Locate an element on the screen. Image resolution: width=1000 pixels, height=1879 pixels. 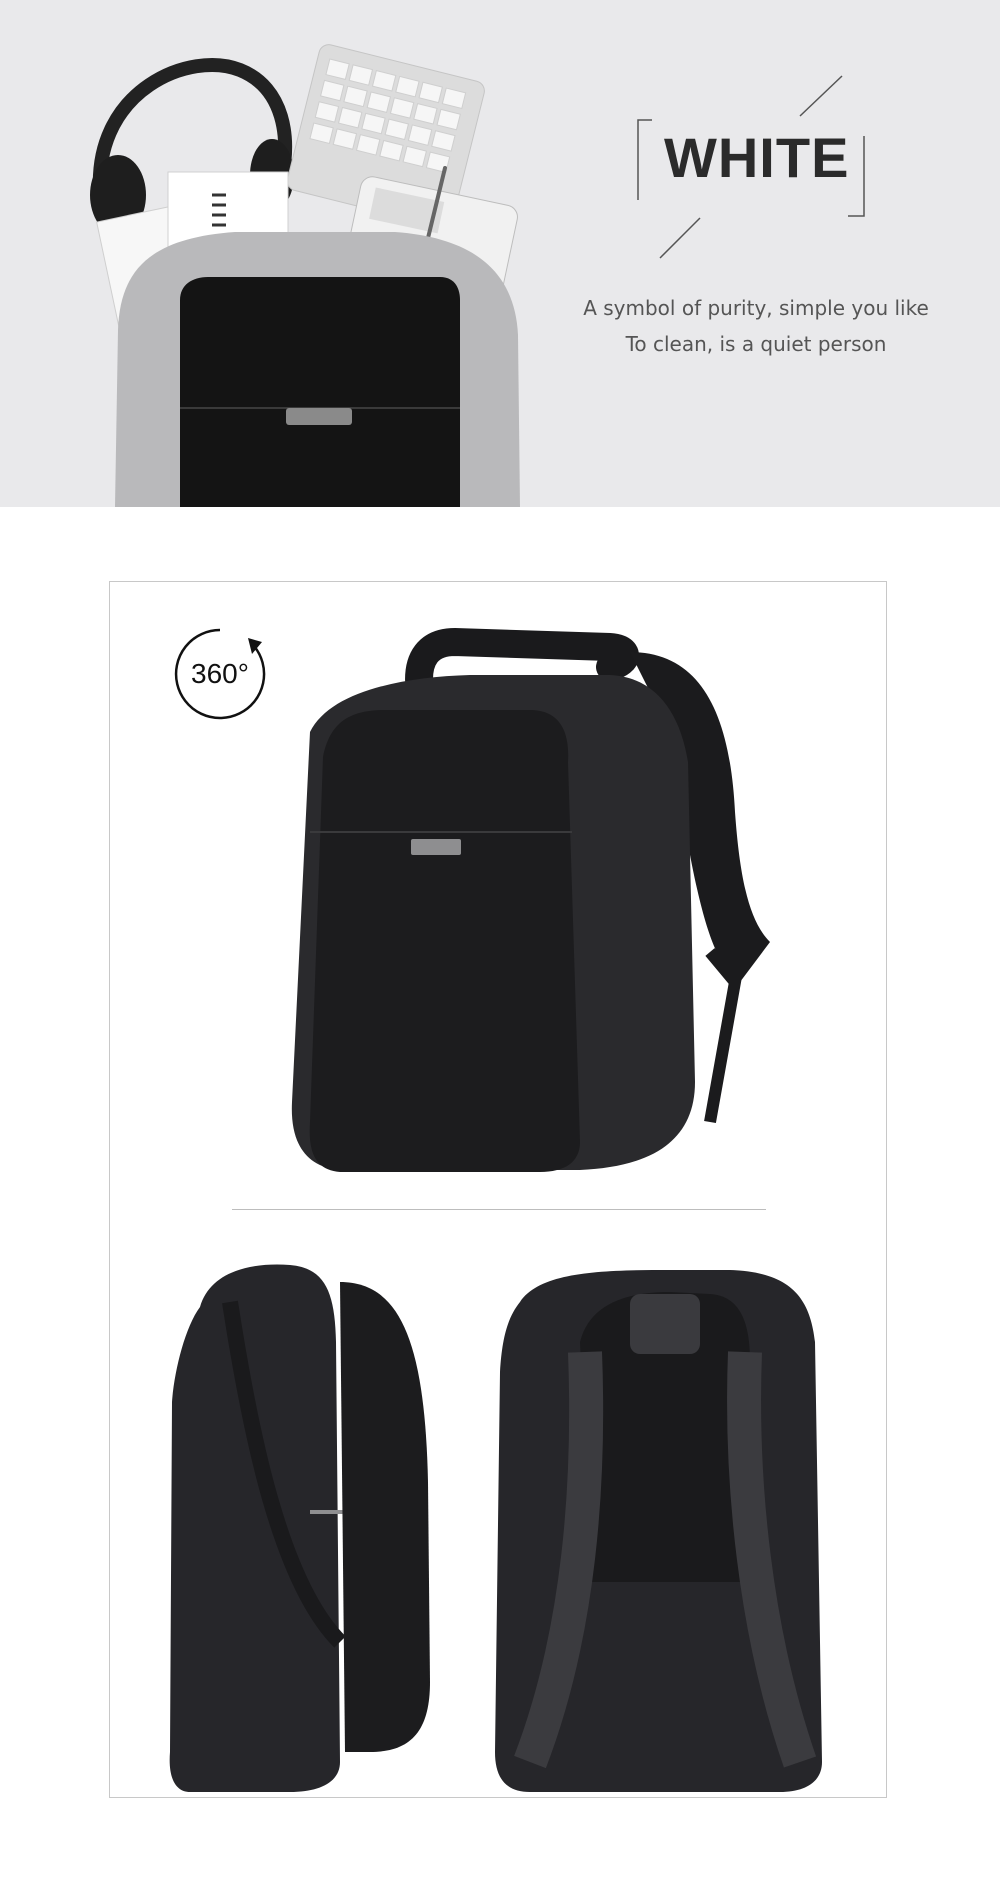
views-divider is located at coordinates (499, 1209).